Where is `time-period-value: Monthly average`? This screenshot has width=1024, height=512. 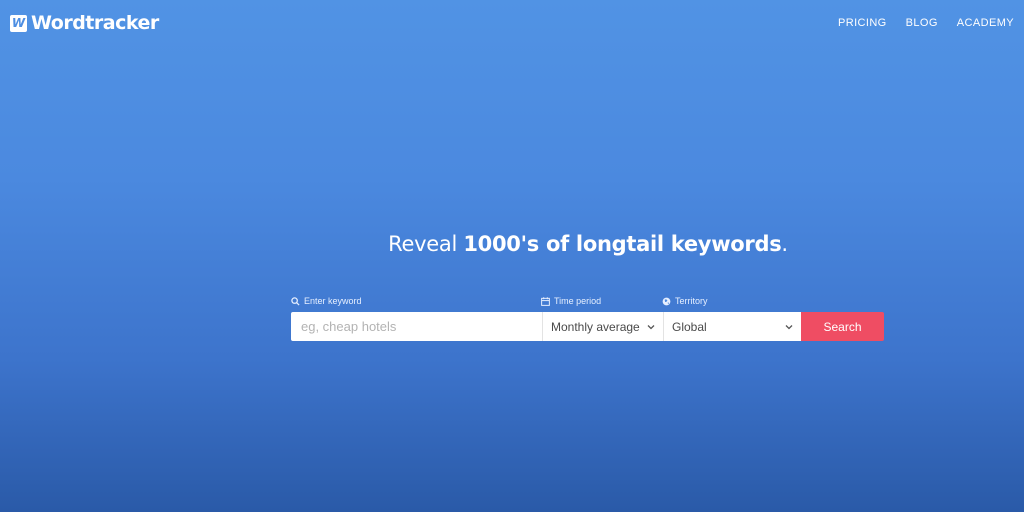 time-period-value: Monthly average is located at coordinates (595, 326).